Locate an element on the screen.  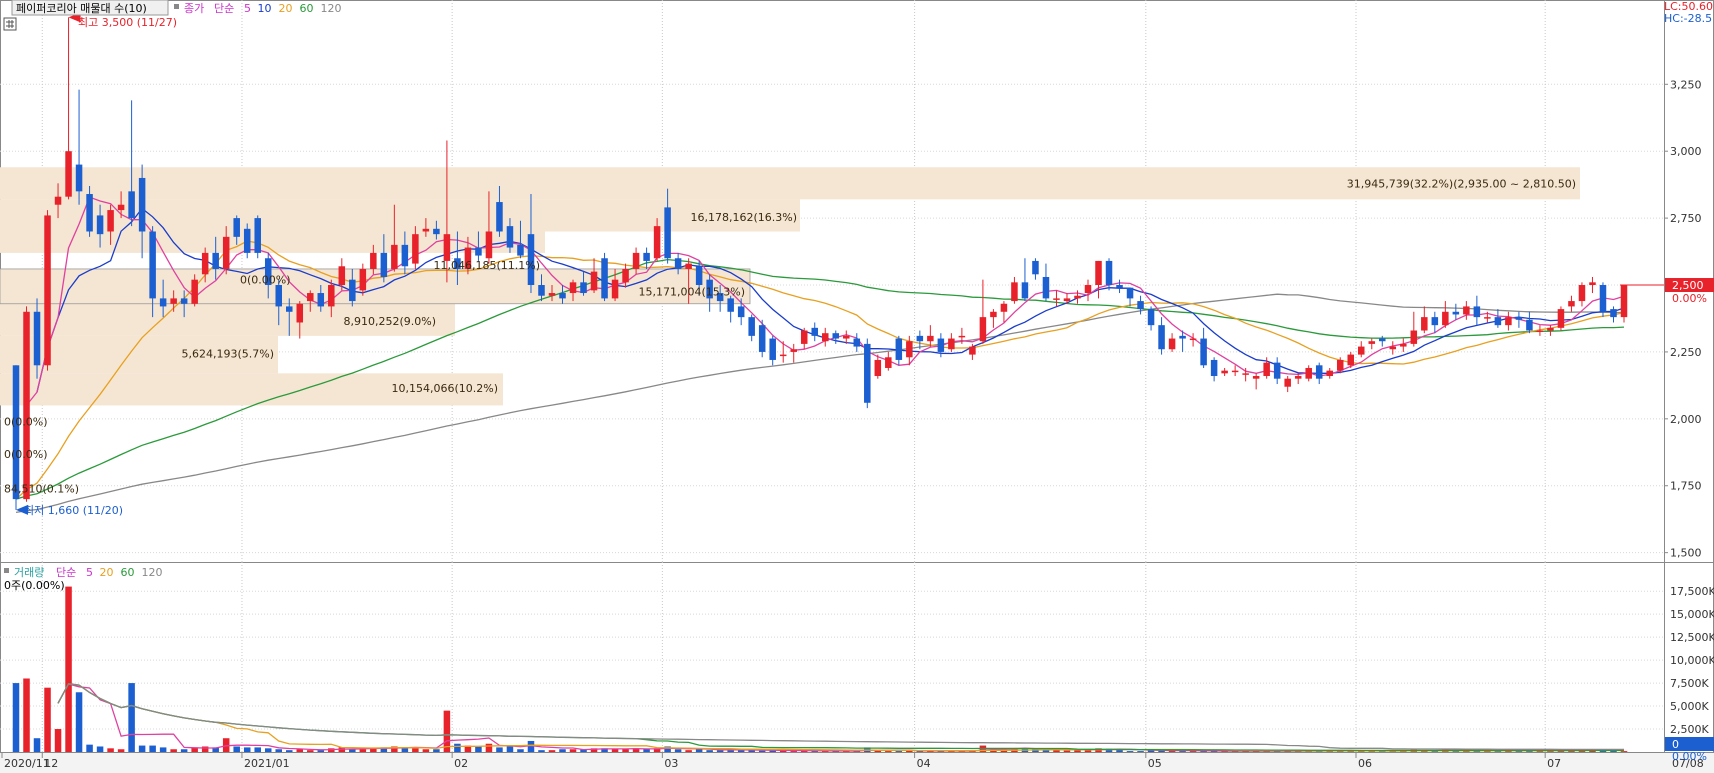
legend-item: 단순 is located at coordinates (224, 8).